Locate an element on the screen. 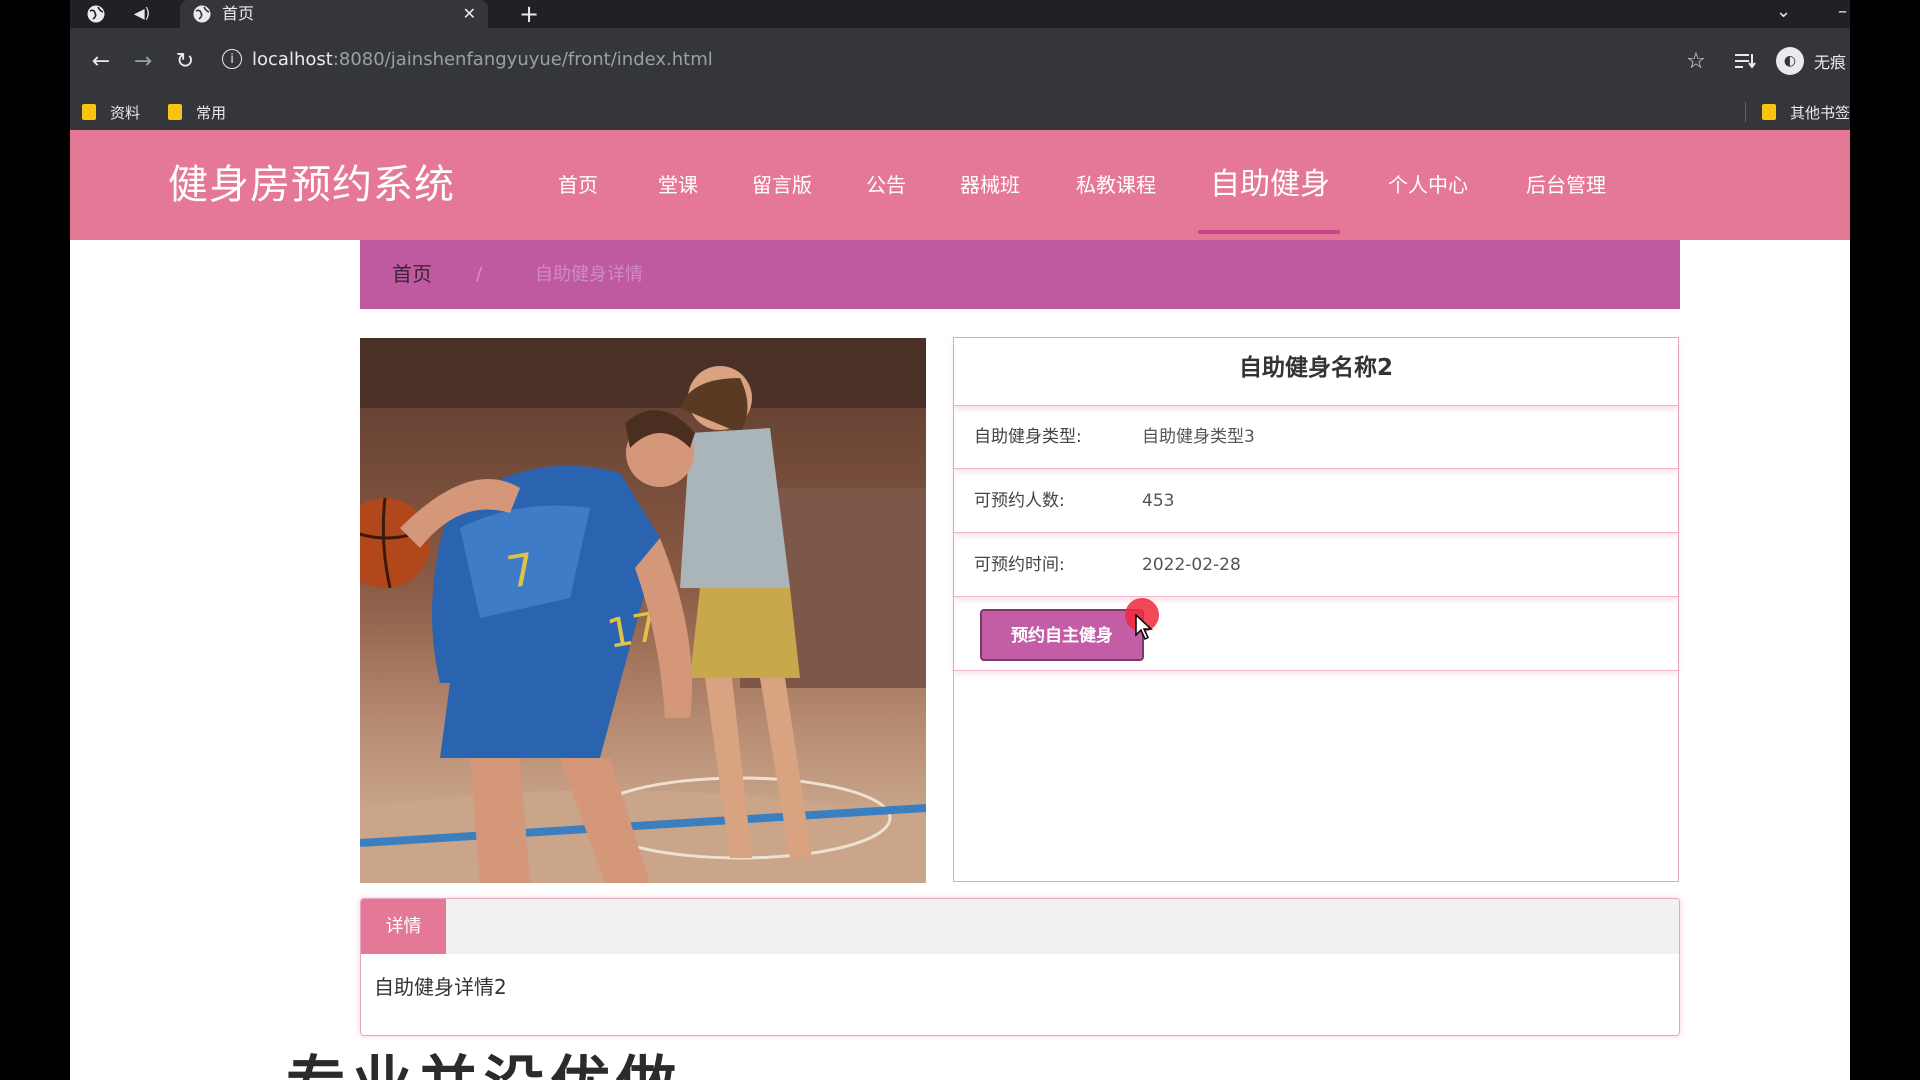  nav-self-fitness: 自助健身 is located at coordinates (1270, 185).